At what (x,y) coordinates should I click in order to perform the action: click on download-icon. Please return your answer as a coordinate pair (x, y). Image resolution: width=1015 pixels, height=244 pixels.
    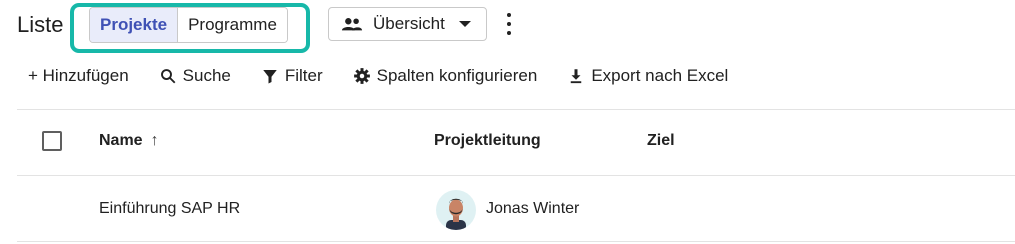
    Looking at the image, I should click on (576, 76).